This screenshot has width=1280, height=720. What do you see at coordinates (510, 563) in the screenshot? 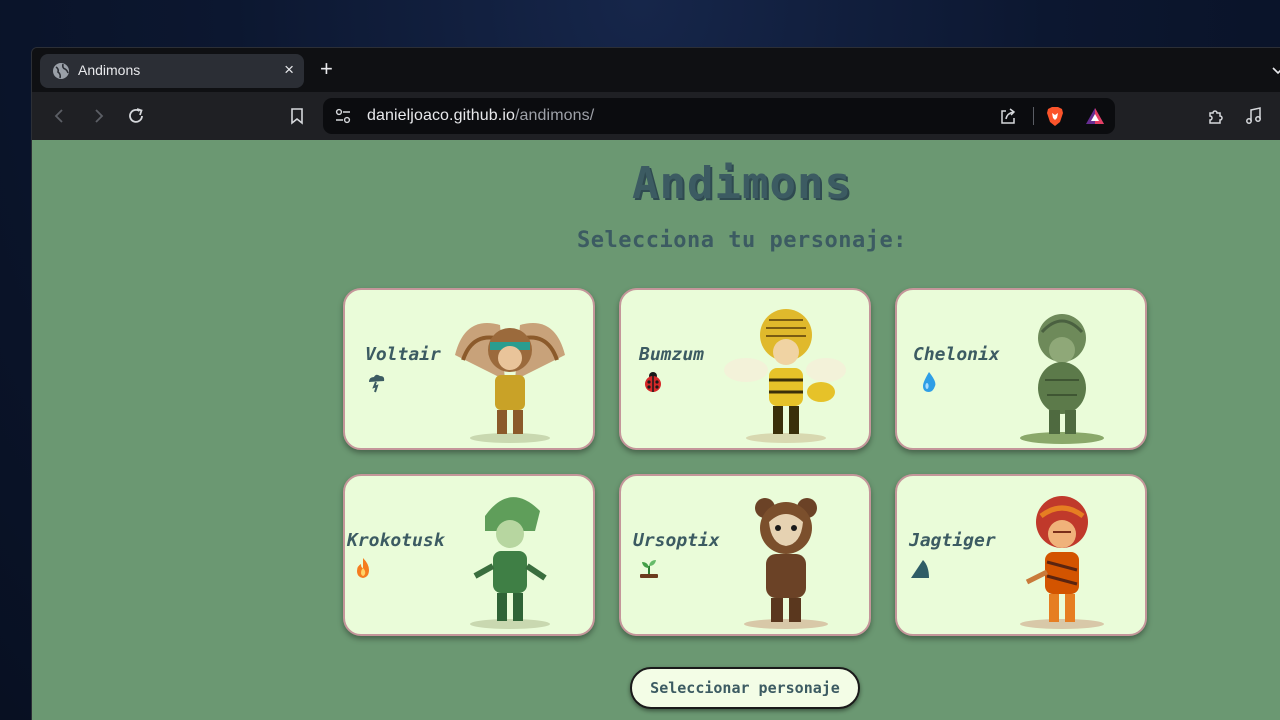
I see `krokotusk-portrait` at bounding box center [510, 563].